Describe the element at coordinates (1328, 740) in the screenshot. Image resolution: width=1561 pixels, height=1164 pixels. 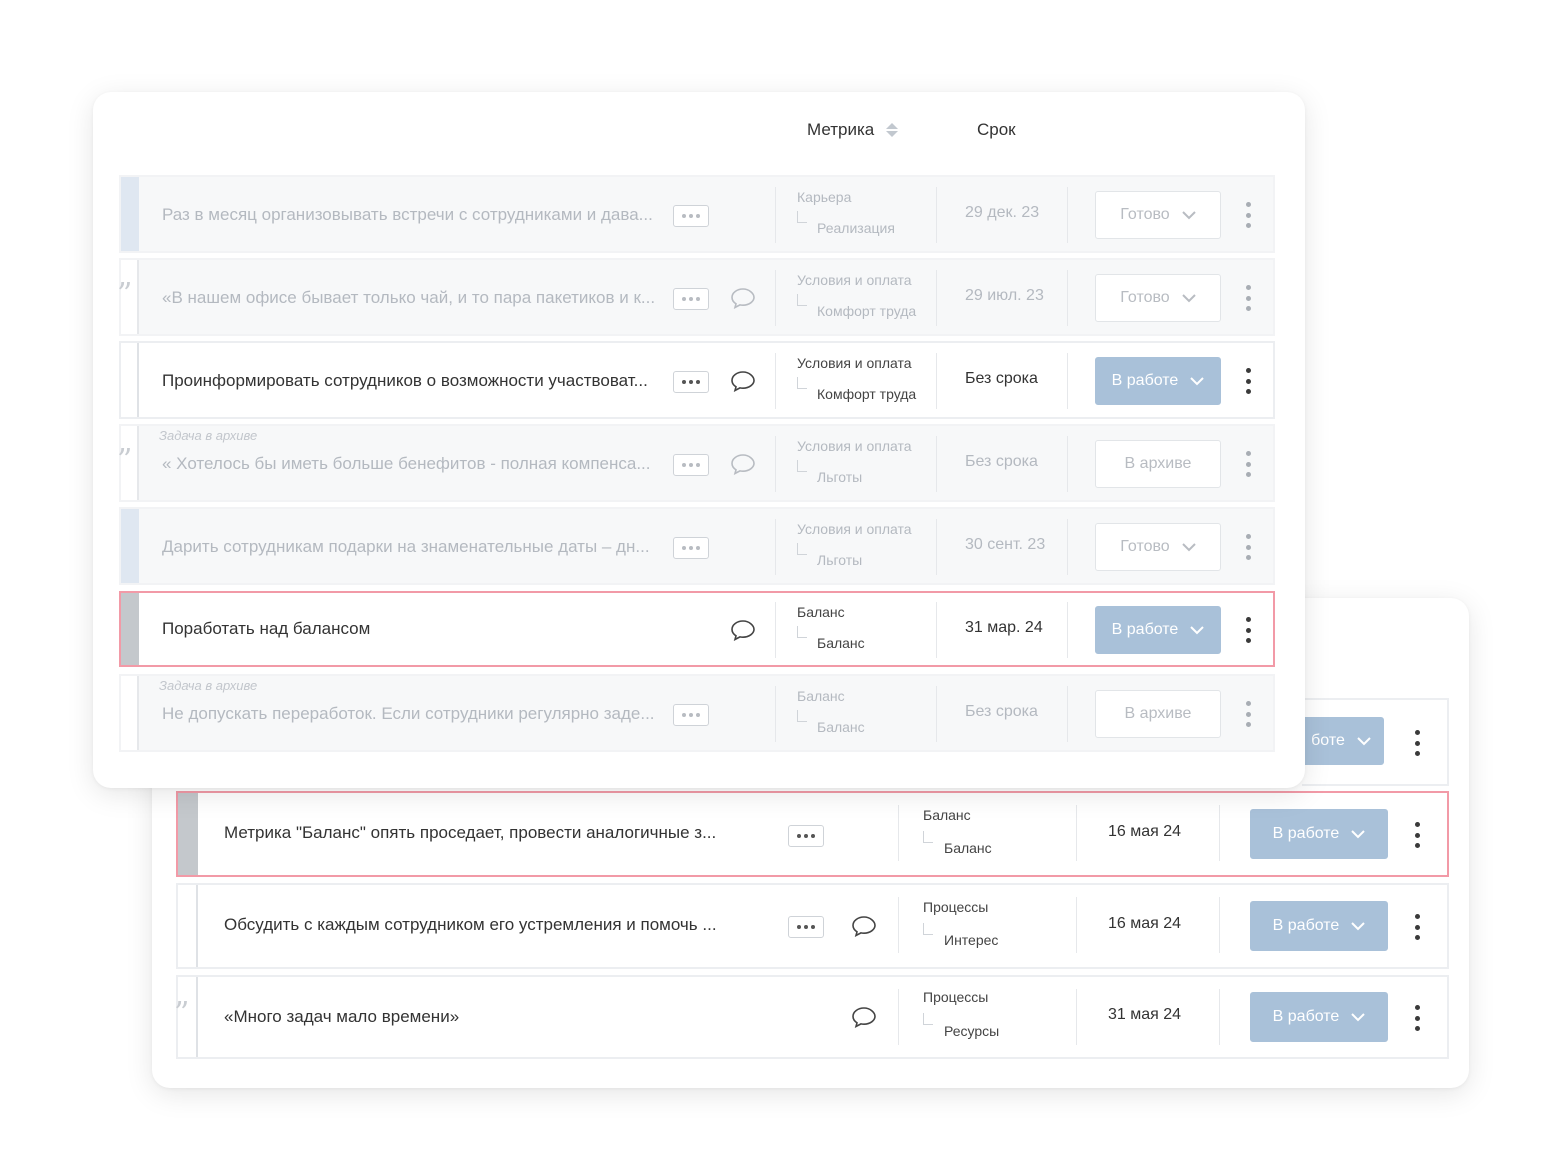
I see `status-label: боте` at that location.